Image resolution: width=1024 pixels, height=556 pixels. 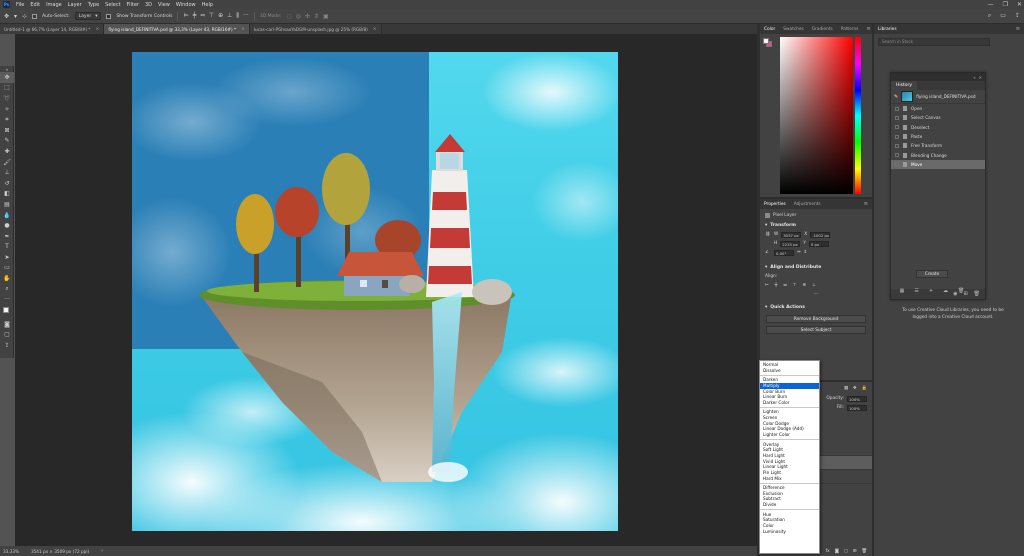 I want to click on close-icon: ×, so click(x=375, y=29).